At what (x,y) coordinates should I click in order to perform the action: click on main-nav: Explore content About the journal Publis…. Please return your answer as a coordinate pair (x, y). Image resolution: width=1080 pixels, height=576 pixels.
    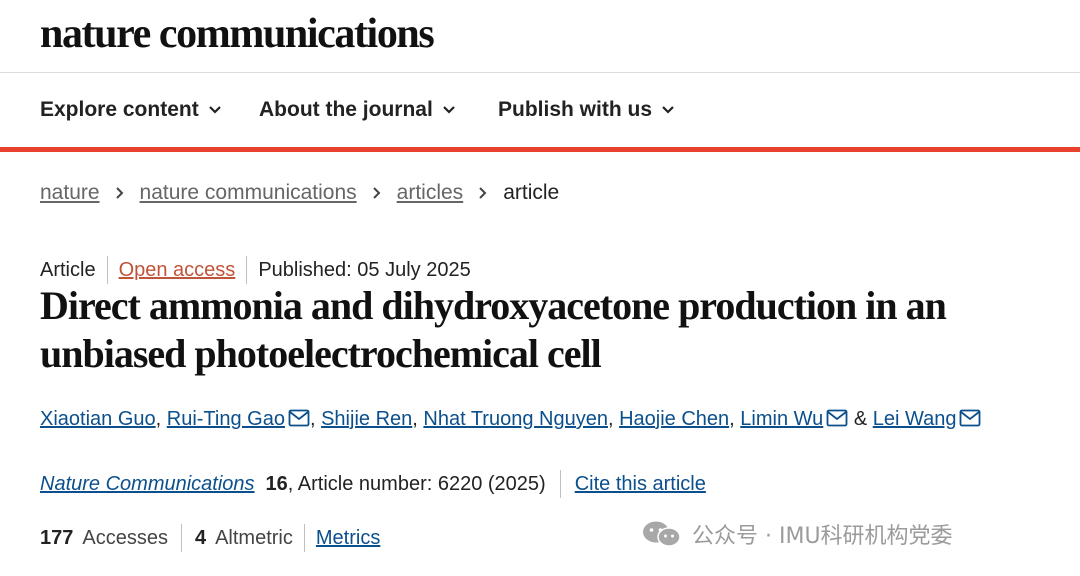
    Looking at the image, I should click on (540, 110).